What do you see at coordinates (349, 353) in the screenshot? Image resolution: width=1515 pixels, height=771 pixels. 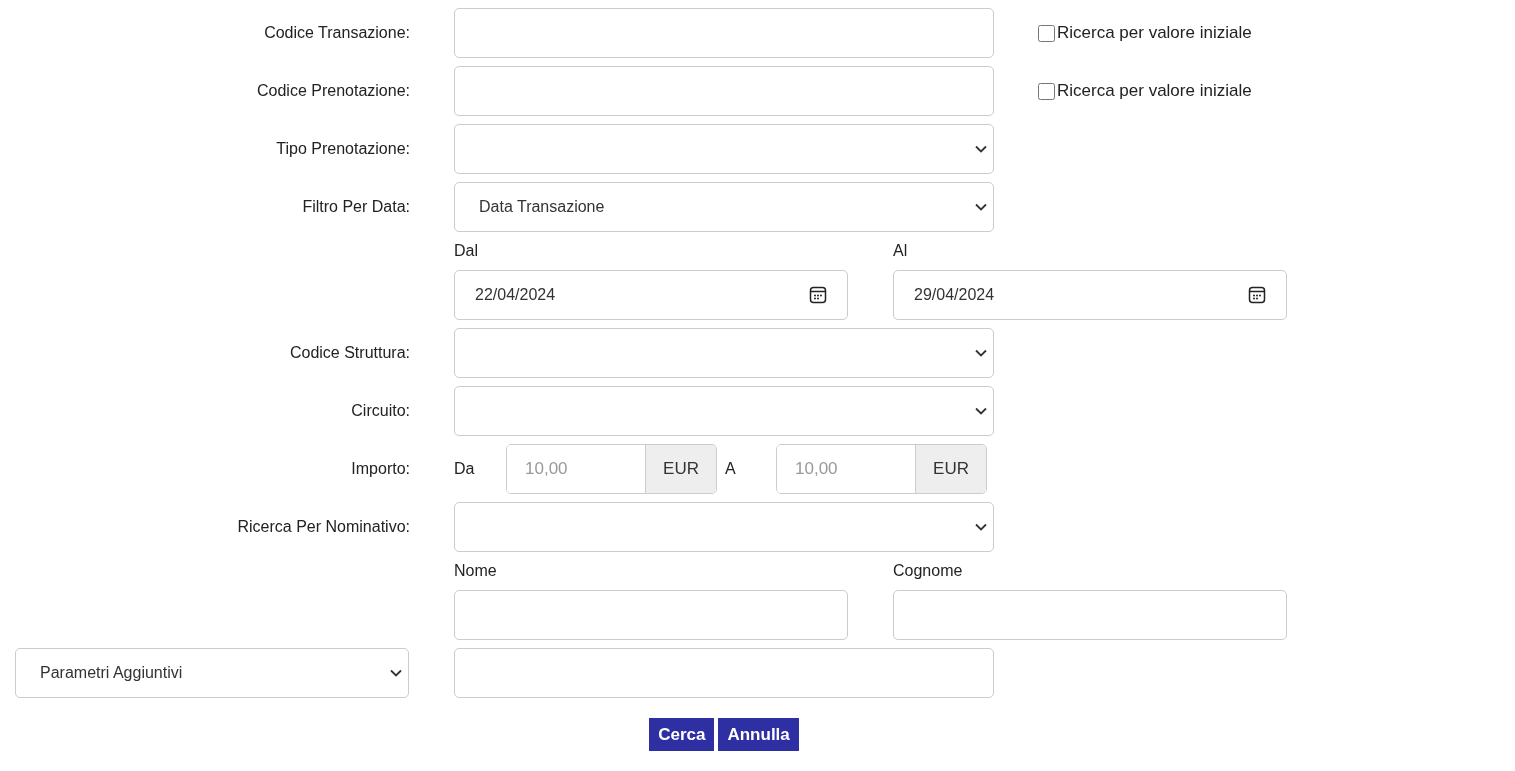 I see `field-label: Codice Struttura:` at bounding box center [349, 353].